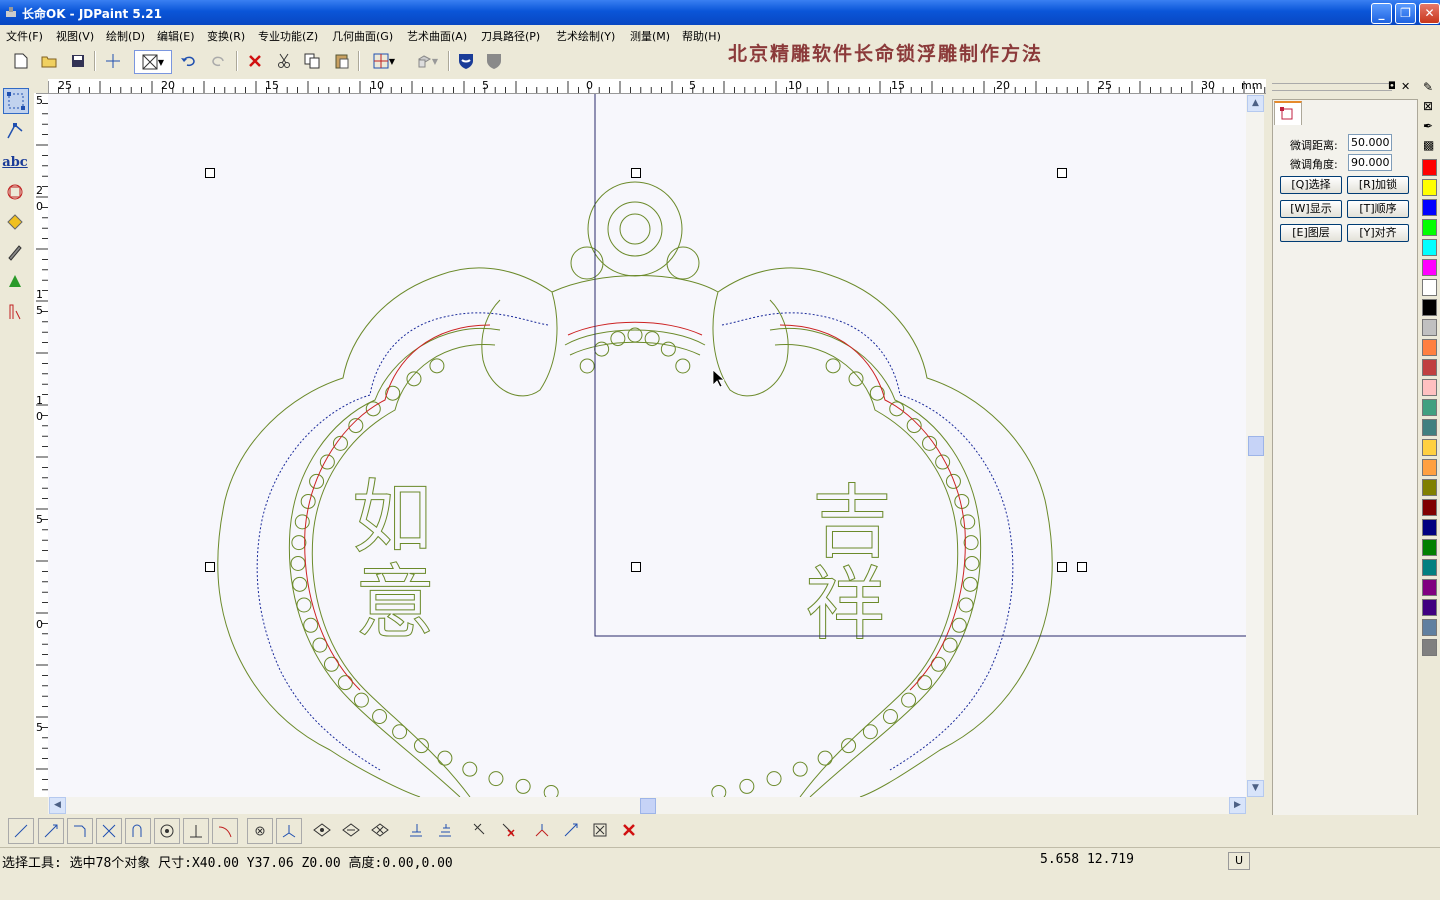 This screenshot has width=1440, height=900. I want to click on menu-art-draw: 艺术绘制(Y), so click(585, 36).